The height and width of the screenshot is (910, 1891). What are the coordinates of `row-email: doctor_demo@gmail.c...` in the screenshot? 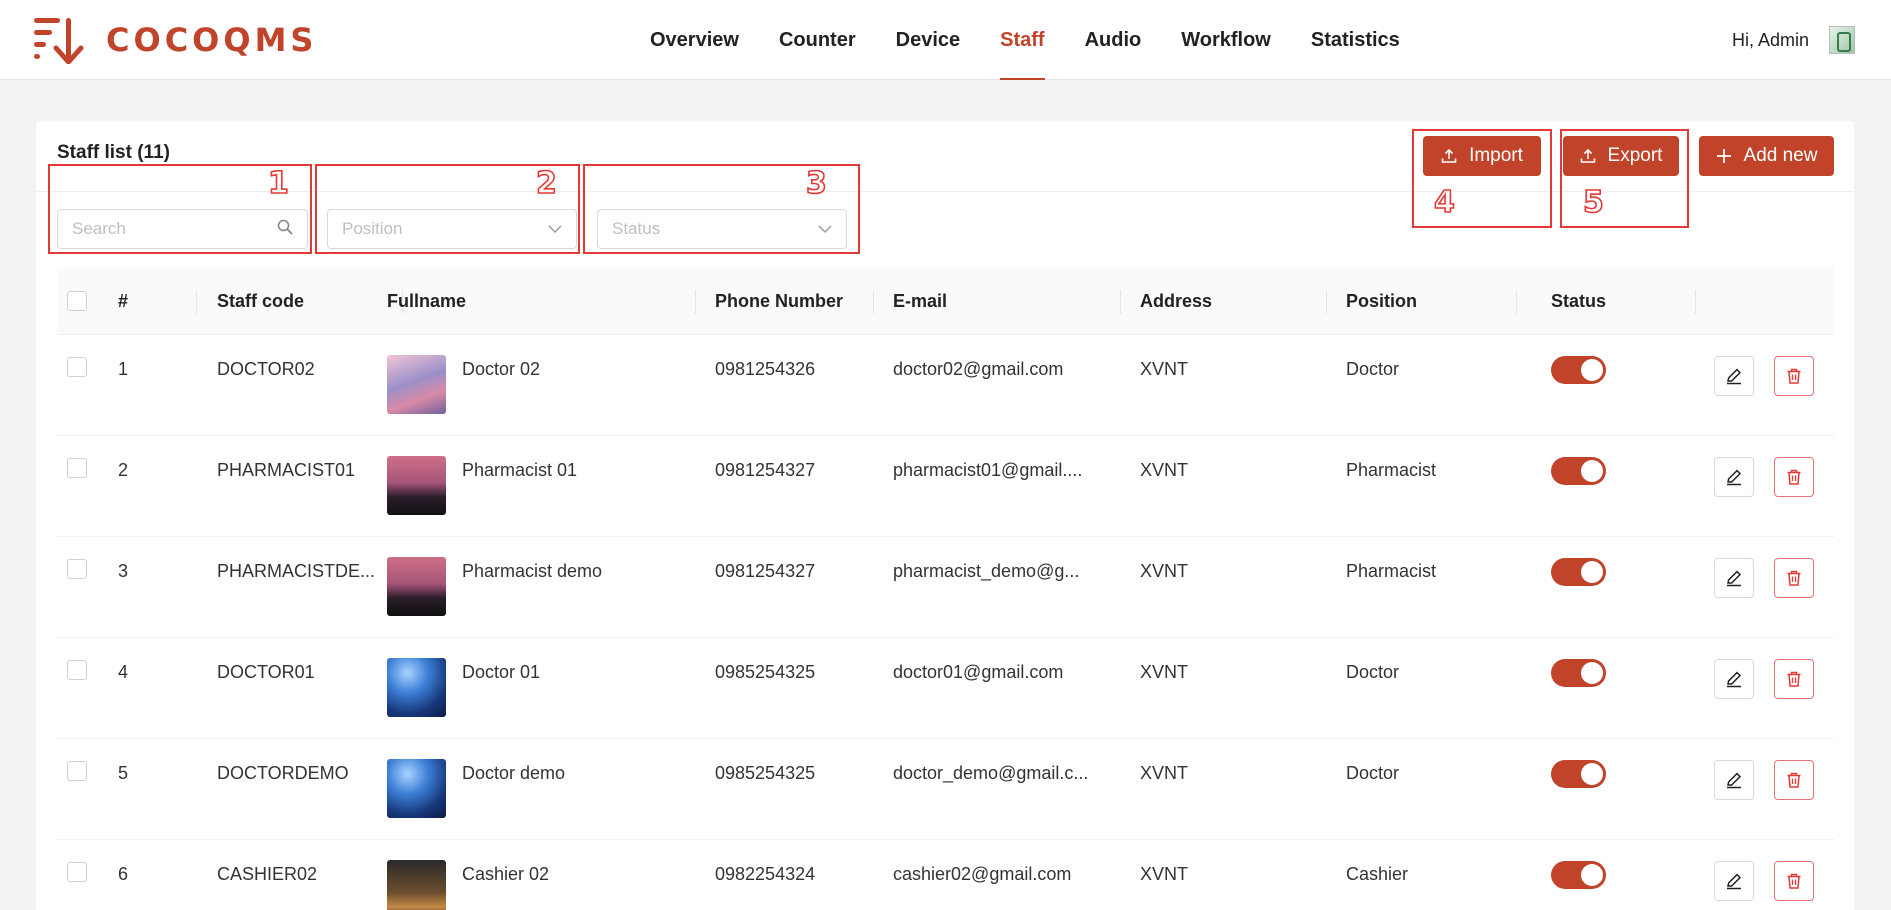 It's located at (991, 773).